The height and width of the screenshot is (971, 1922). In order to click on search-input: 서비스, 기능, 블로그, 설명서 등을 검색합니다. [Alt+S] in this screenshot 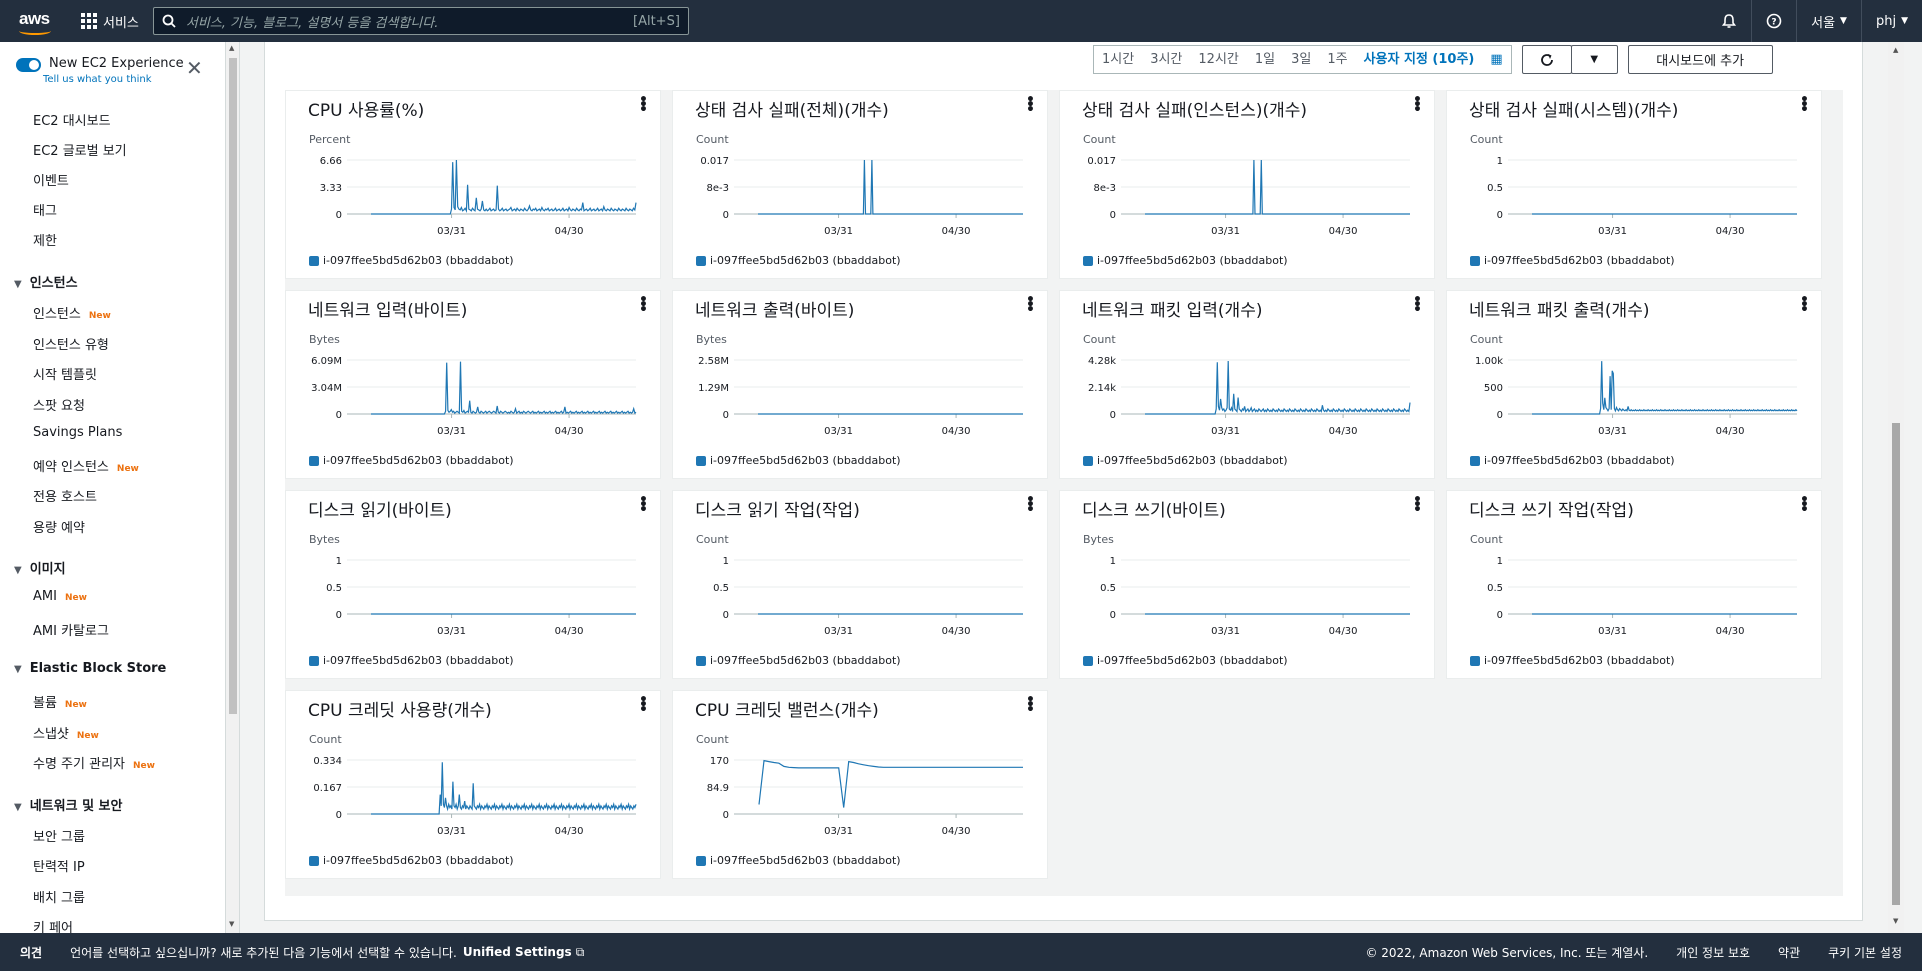, I will do `click(420, 21)`.